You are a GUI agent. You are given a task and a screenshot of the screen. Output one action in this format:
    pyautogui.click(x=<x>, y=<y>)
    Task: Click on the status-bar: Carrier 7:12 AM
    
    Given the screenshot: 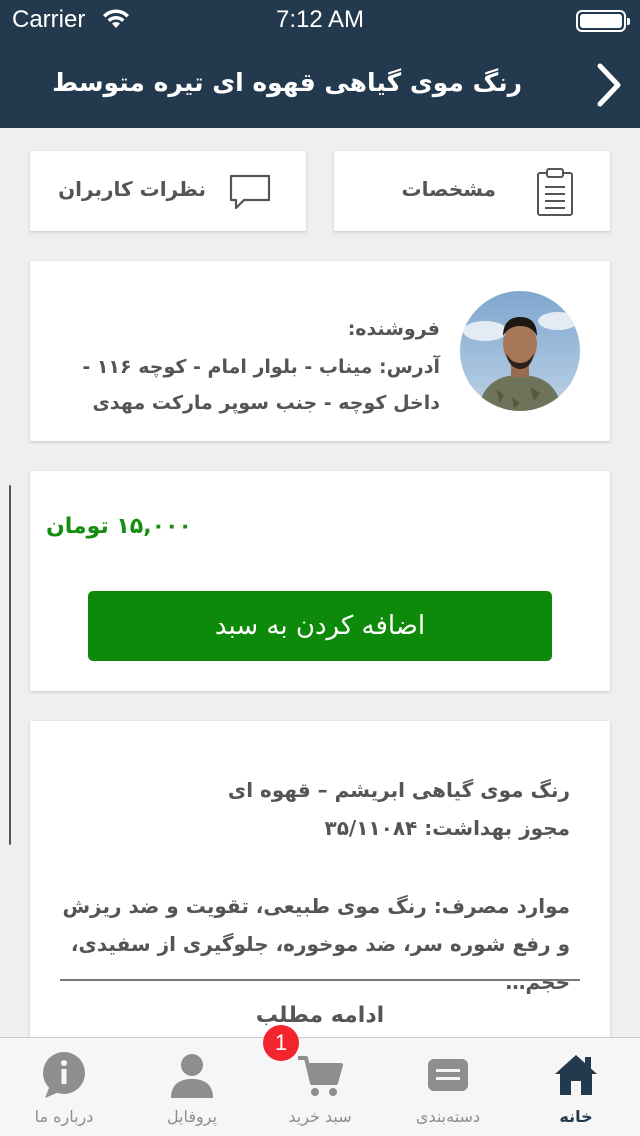 What is the action you would take?
    pyautogui.click(x=320, y=20)
    